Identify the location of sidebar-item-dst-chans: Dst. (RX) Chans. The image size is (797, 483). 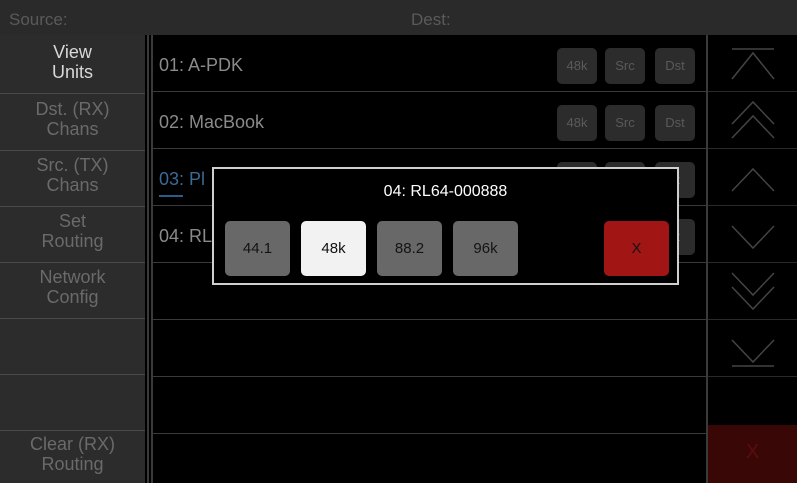
(72, 119).